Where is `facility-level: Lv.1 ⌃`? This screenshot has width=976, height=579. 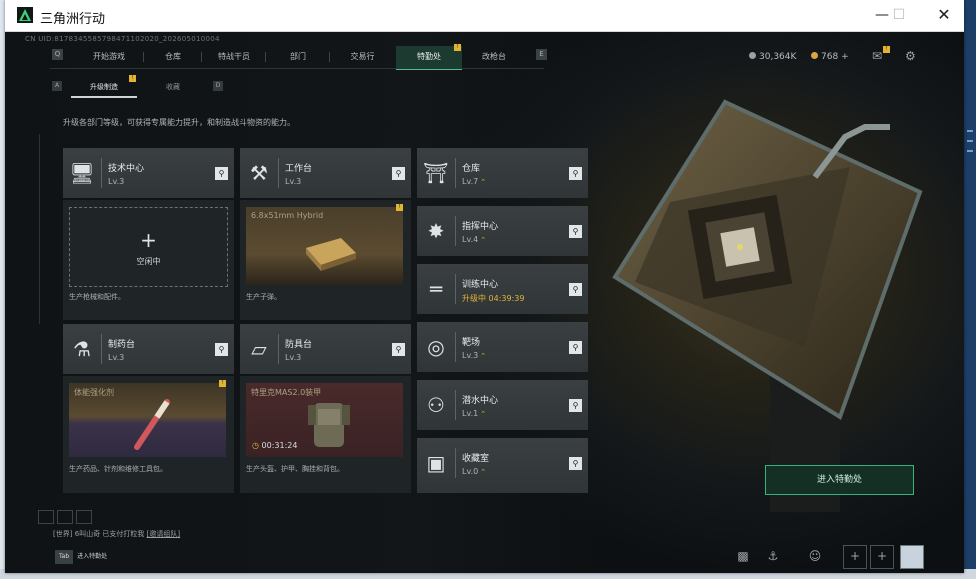 facility-level: Lv.1 ⌃ is located at coordinates (474, 413).